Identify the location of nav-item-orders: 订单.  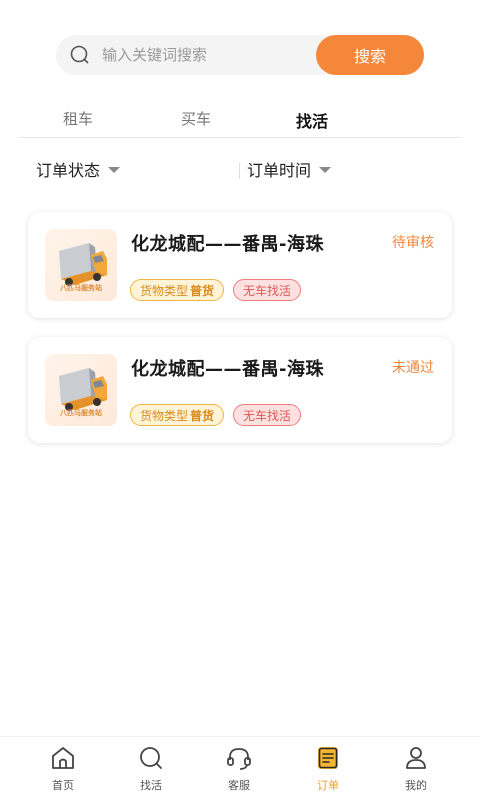
(328, 769).